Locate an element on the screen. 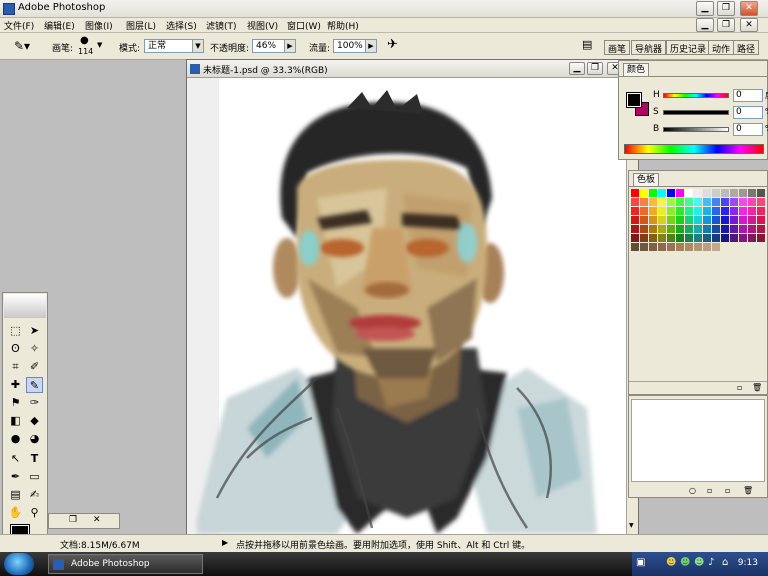  document-maximize-button: ❐ is located at coordinates (595, 68).